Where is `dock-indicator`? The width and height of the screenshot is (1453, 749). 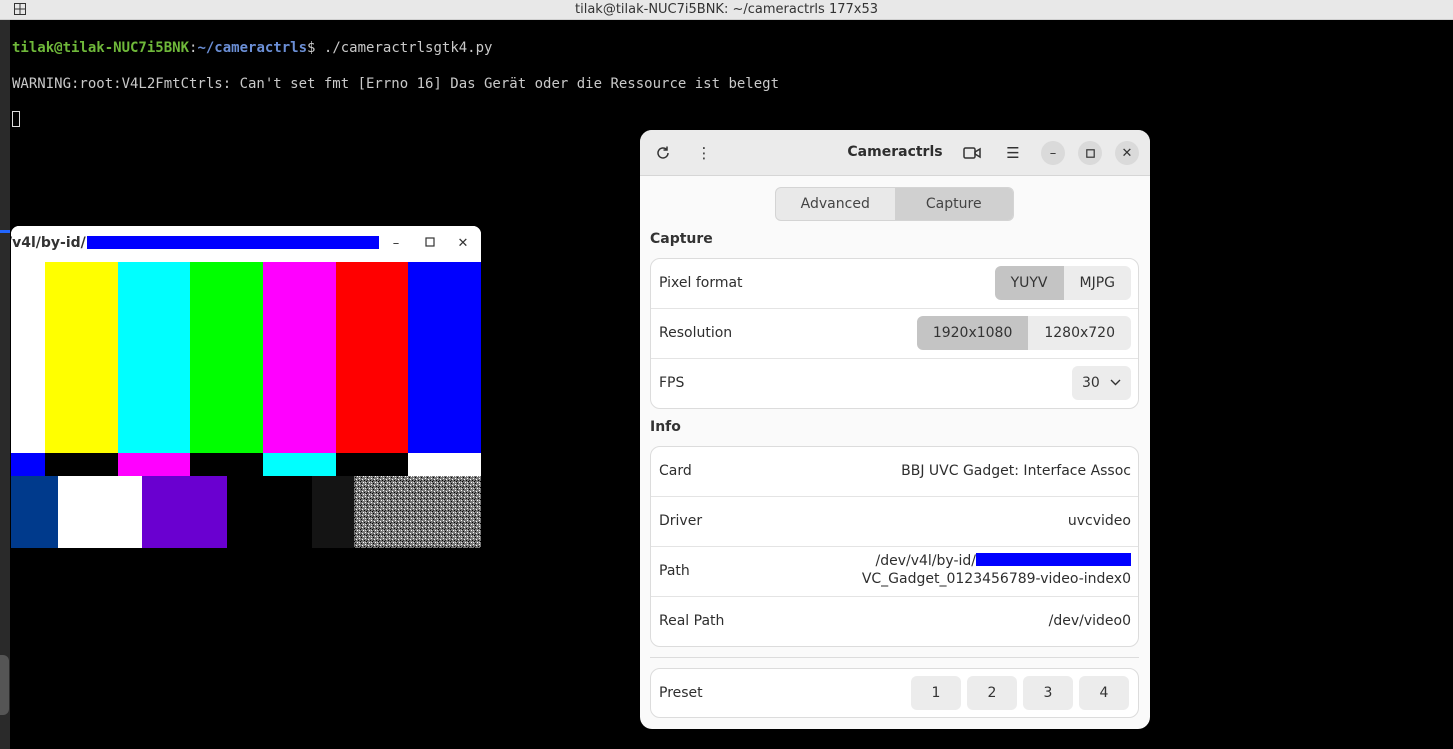 dock-indicator is located at coordinates (5, 231).